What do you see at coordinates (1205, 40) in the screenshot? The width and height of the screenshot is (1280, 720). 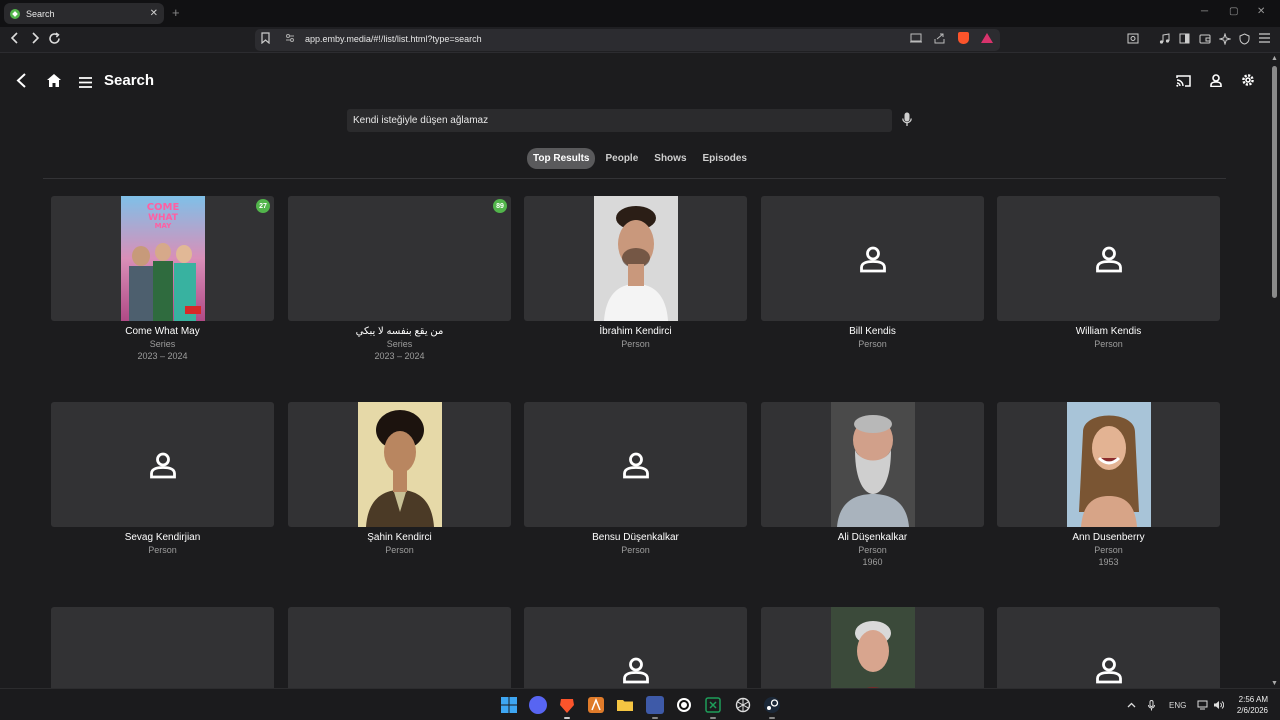 I see `wallet-icon` at bounding box center [1205, 40].